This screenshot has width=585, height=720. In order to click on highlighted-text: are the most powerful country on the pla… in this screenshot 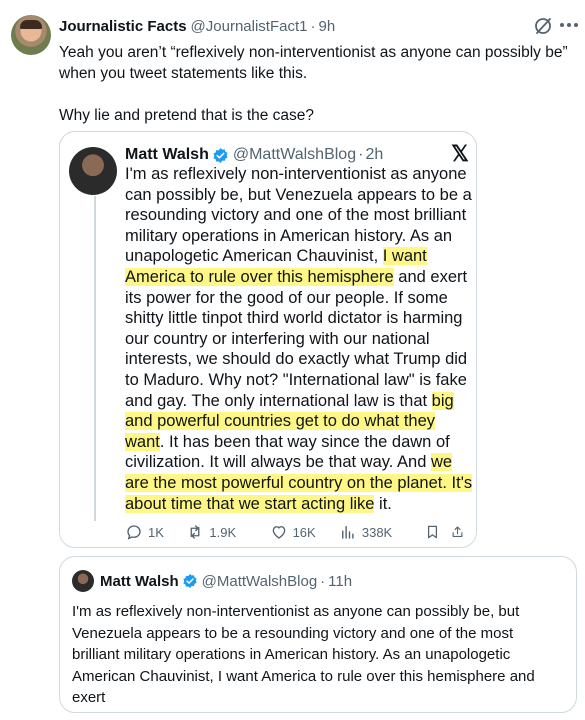, I will do `click(299, 482)`.